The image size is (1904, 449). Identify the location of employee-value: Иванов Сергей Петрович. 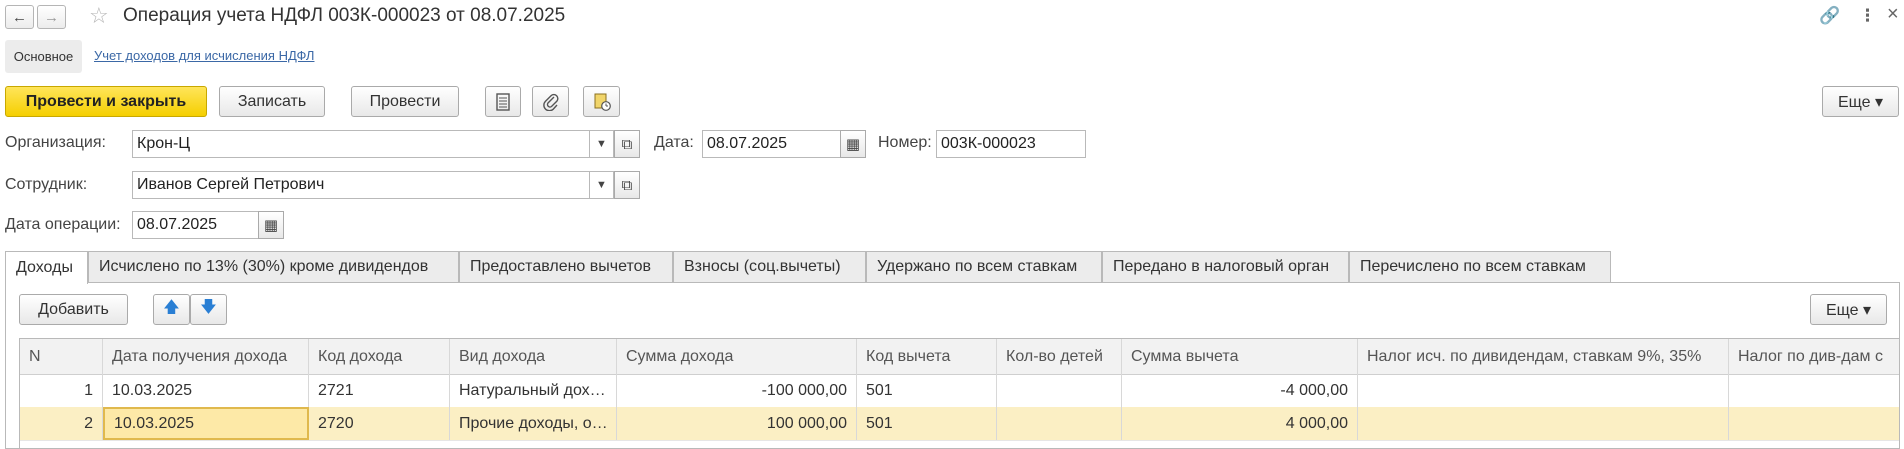
(231, 184).